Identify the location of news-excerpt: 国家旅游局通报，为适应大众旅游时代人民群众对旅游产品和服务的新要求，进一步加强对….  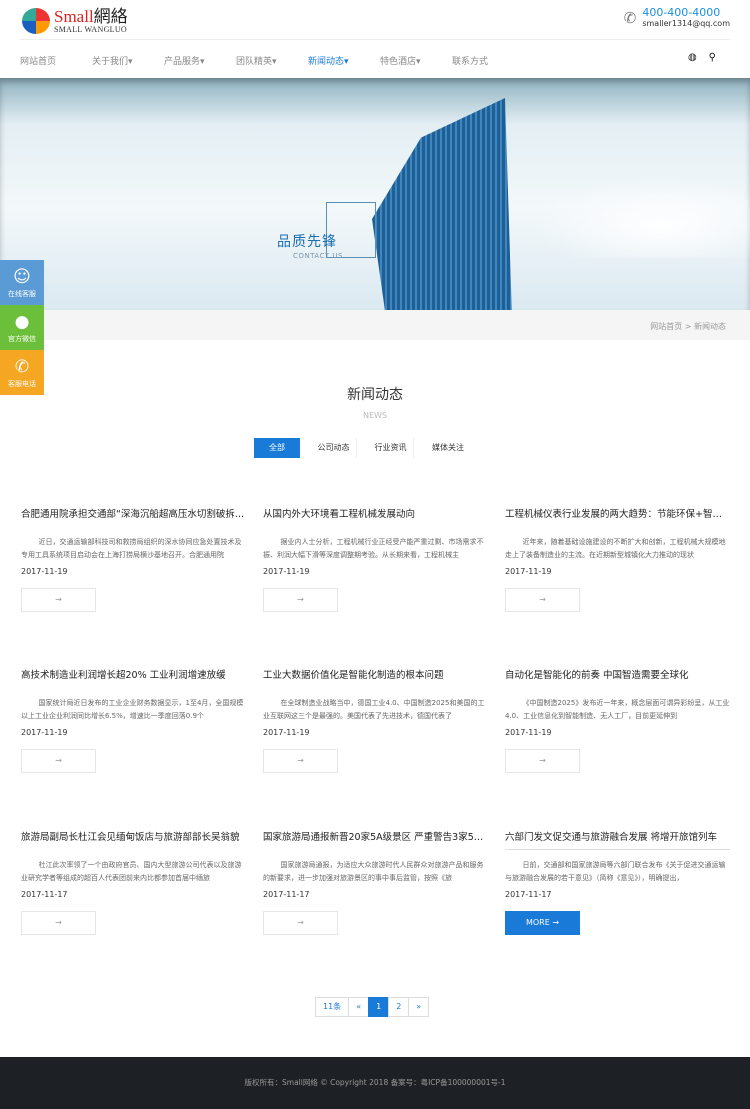
(373, 871).